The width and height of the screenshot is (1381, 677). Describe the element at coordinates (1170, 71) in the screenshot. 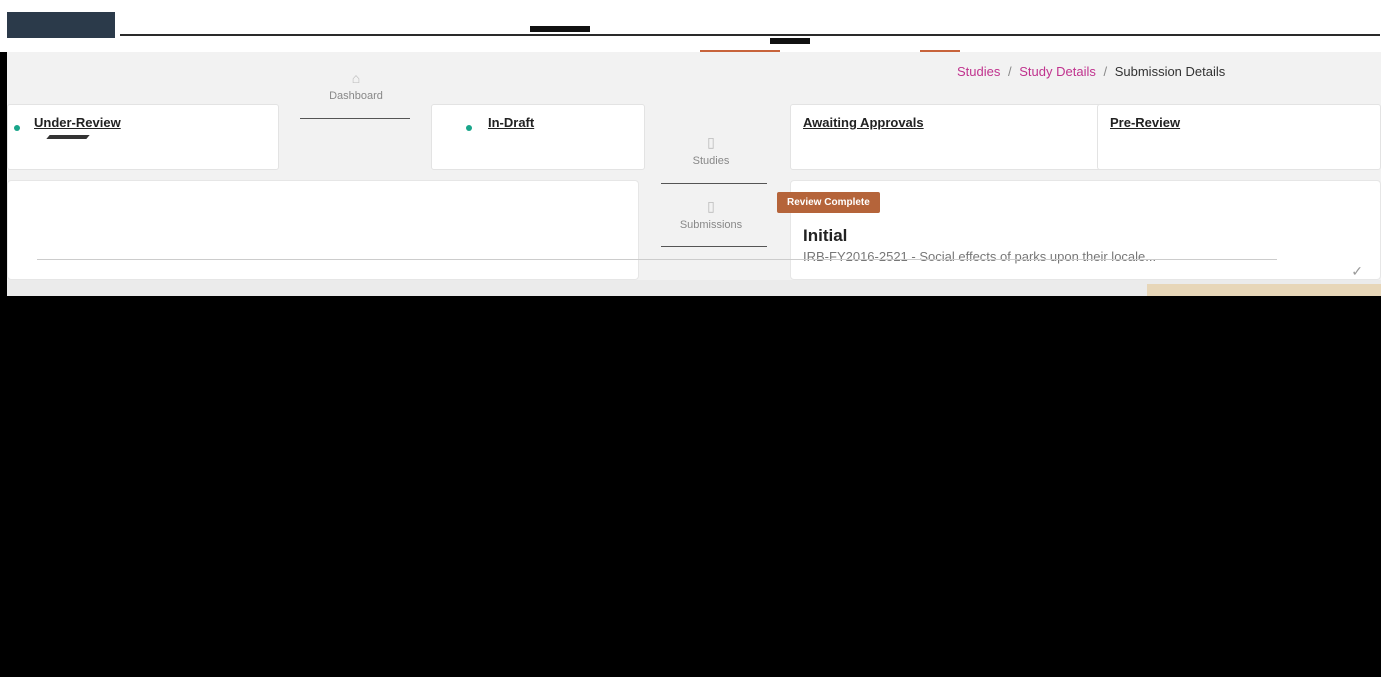

I see `breadcrumb-current: Submission Details` at that location.